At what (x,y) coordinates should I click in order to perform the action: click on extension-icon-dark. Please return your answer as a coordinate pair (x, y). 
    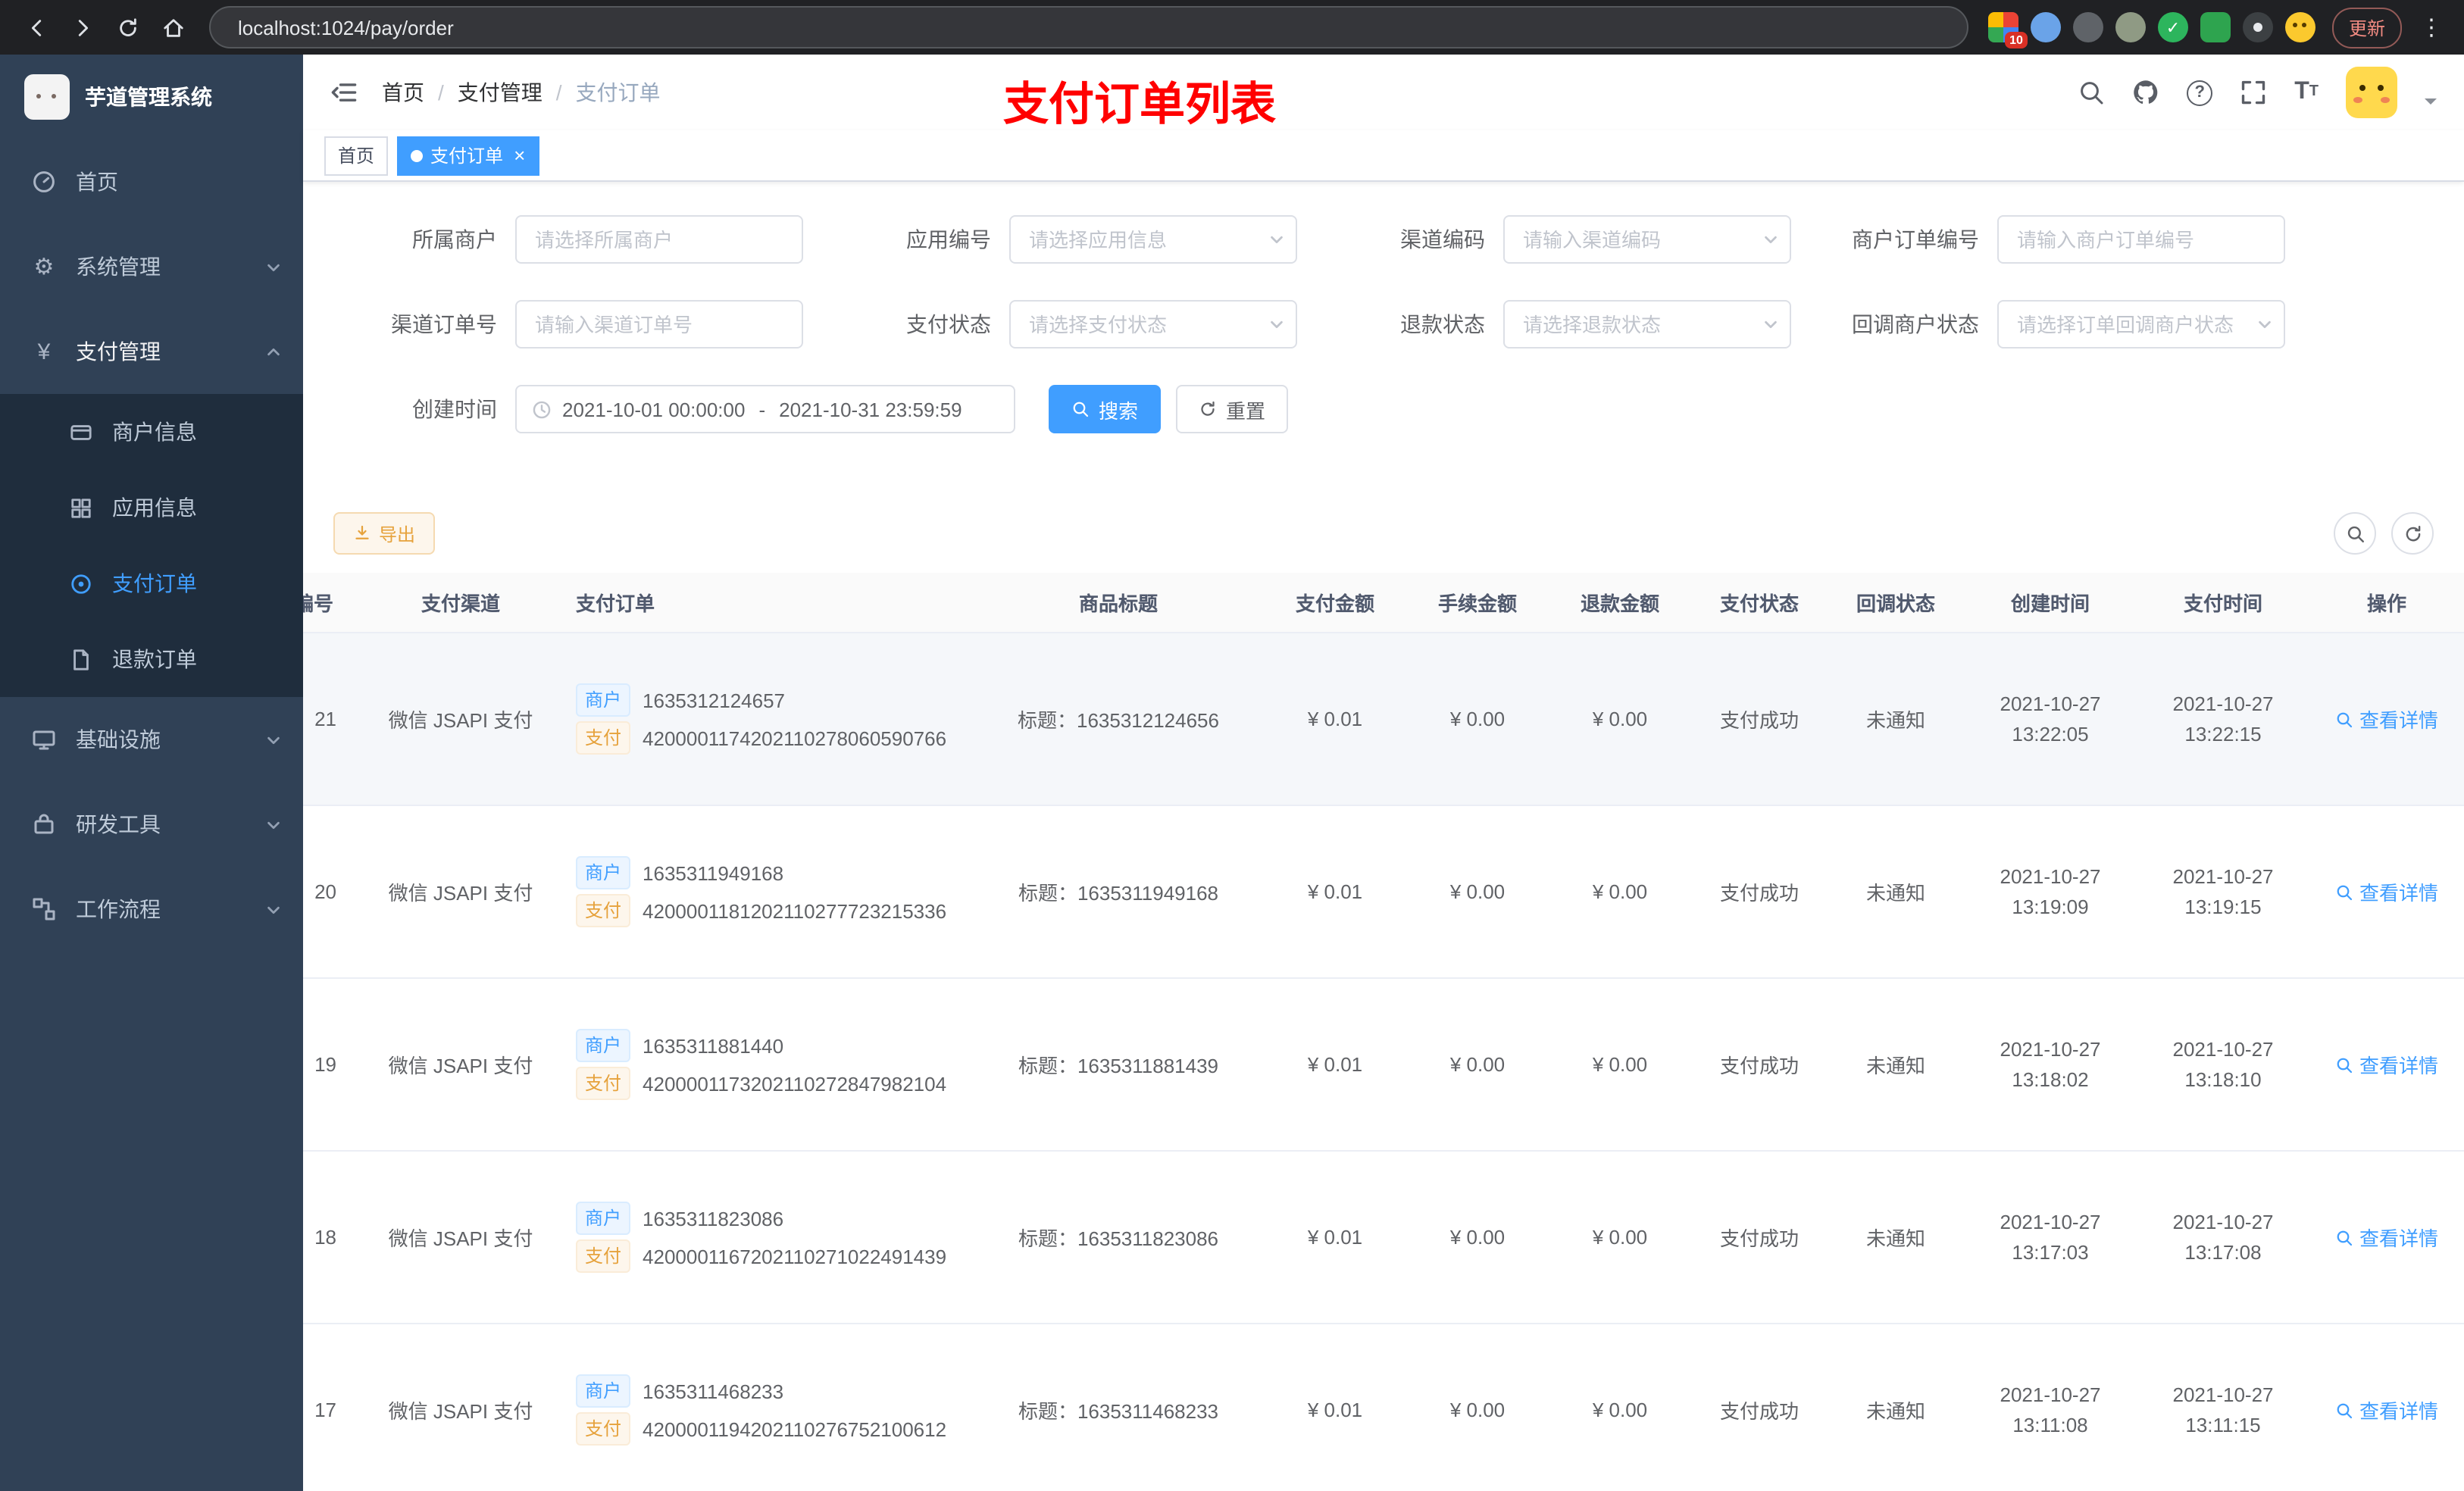
    Looking at the image, I should click on (2087, 27).